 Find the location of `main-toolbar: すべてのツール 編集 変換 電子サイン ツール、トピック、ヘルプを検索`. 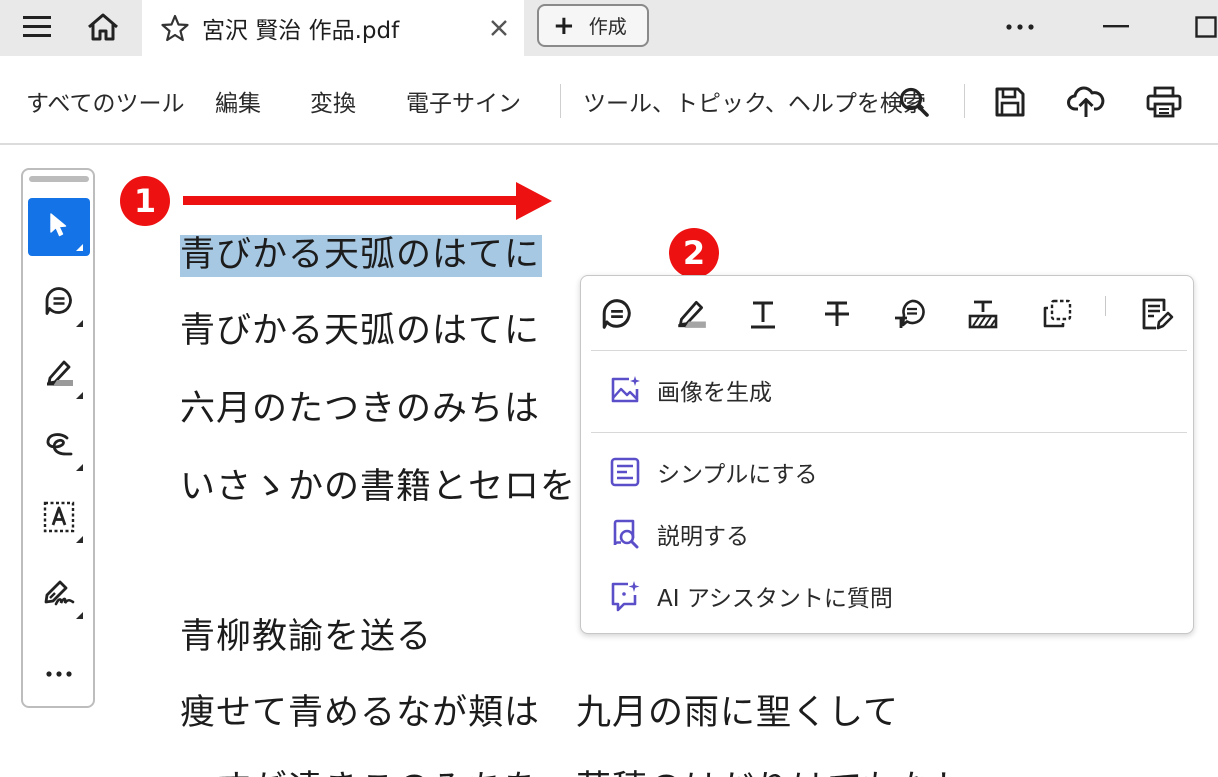

main-toolbar: すべてのツール 編集 変換 電子サイン ツール、トピック、ヘルプを検索 is located at coordinates (609, 100).